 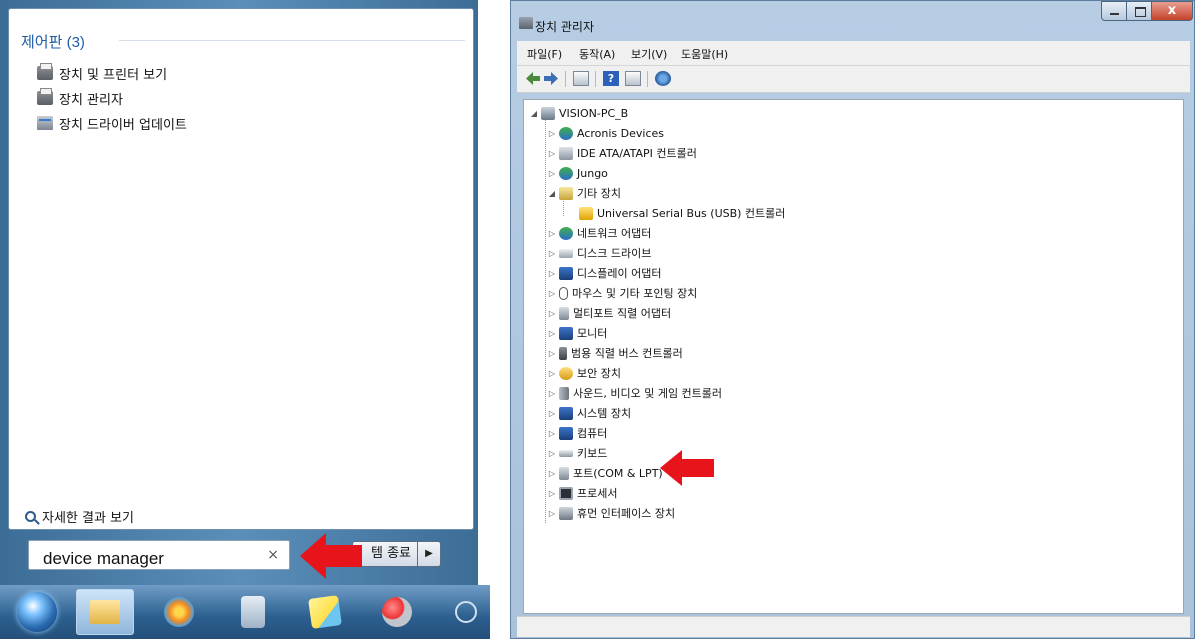 I want to click on menu-action: 동작(A), so click(x=597, y=54).